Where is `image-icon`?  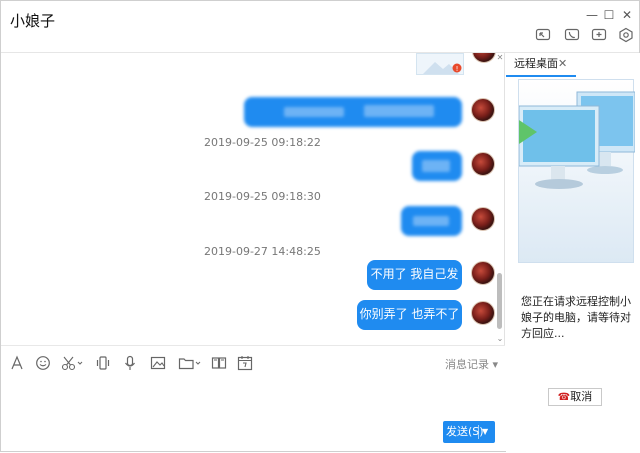
image-icon is located at coordinates (158, 363).